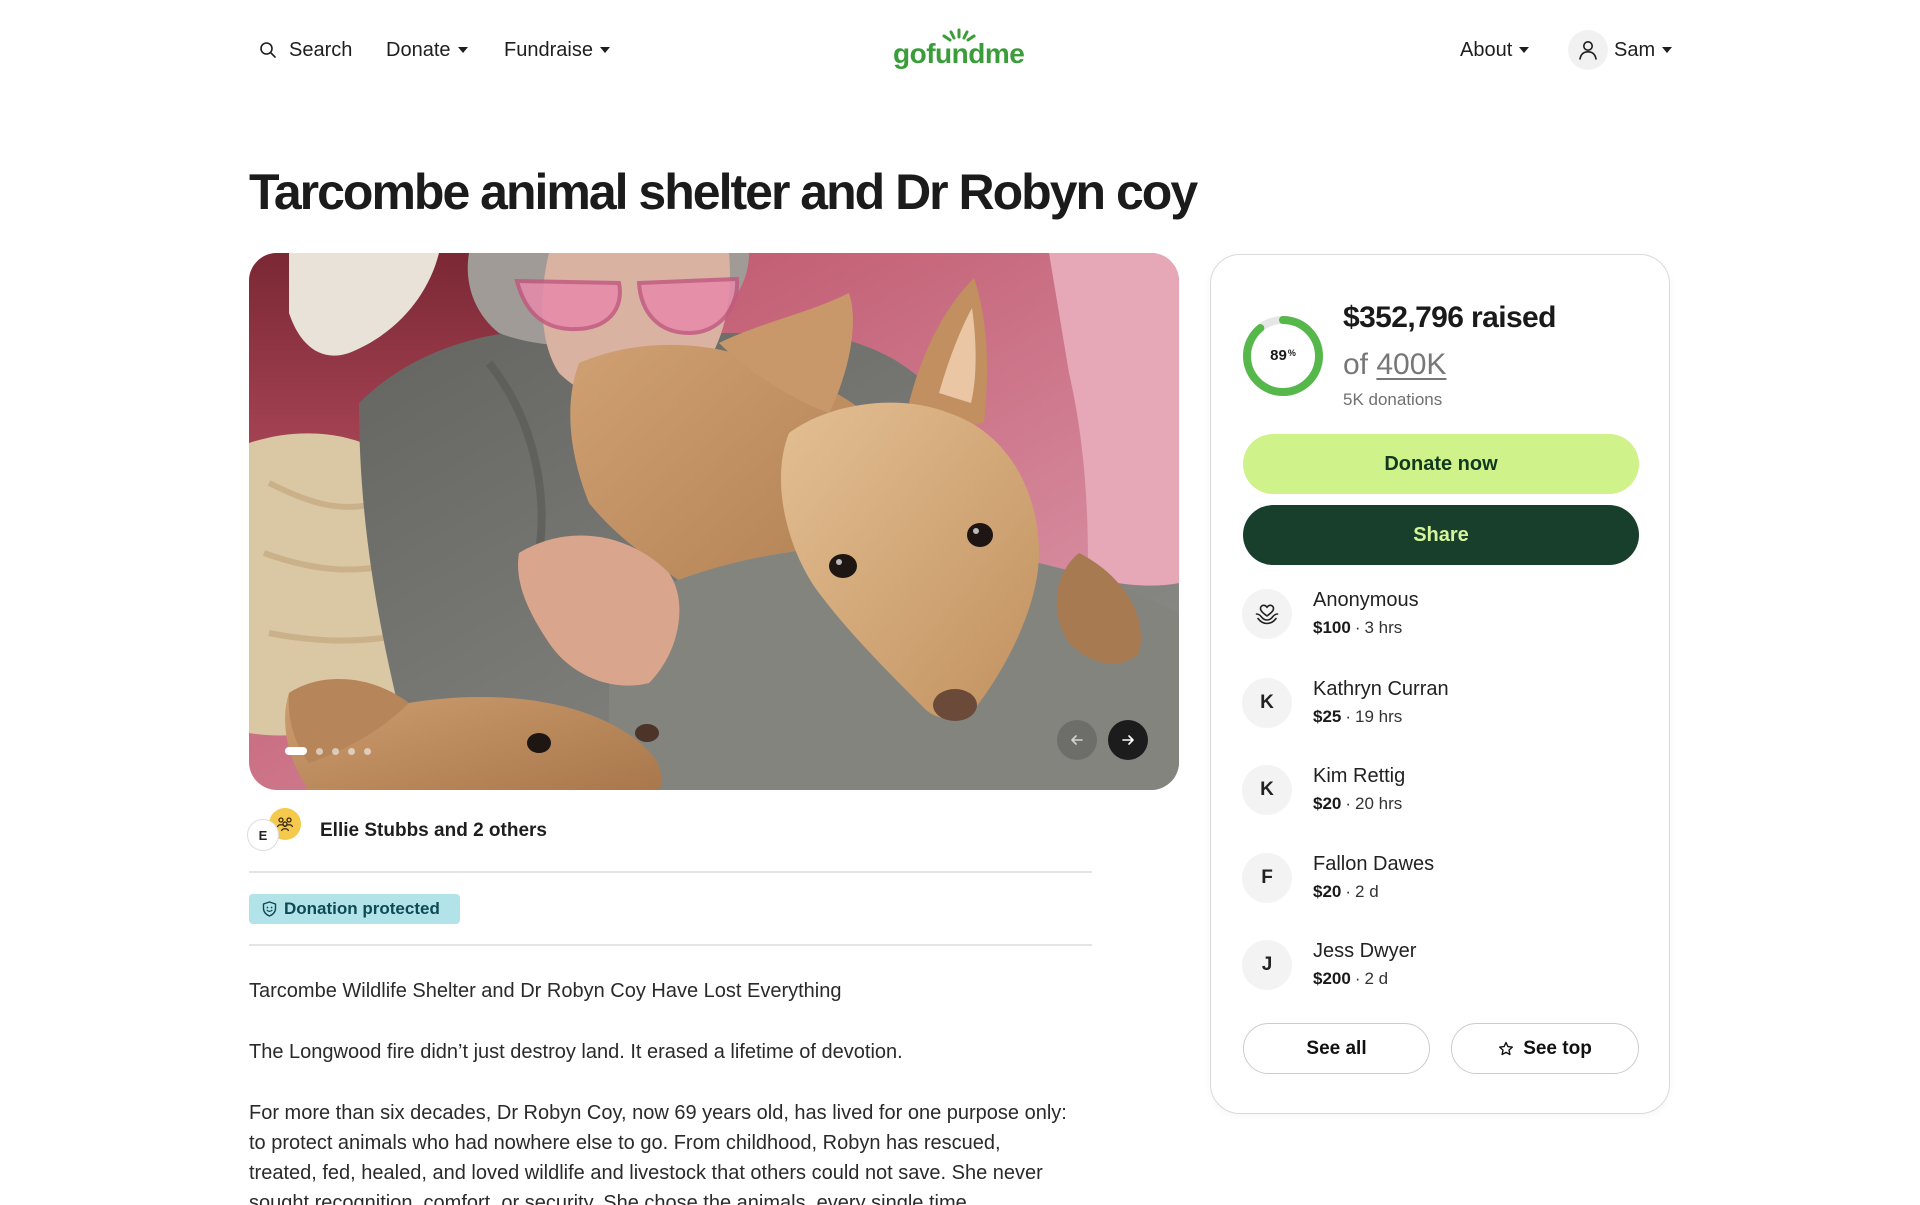  Describe the element at coordinates (1365, 951) in the screenshot. I see `donor-name: Jess Dwyer` at that location.